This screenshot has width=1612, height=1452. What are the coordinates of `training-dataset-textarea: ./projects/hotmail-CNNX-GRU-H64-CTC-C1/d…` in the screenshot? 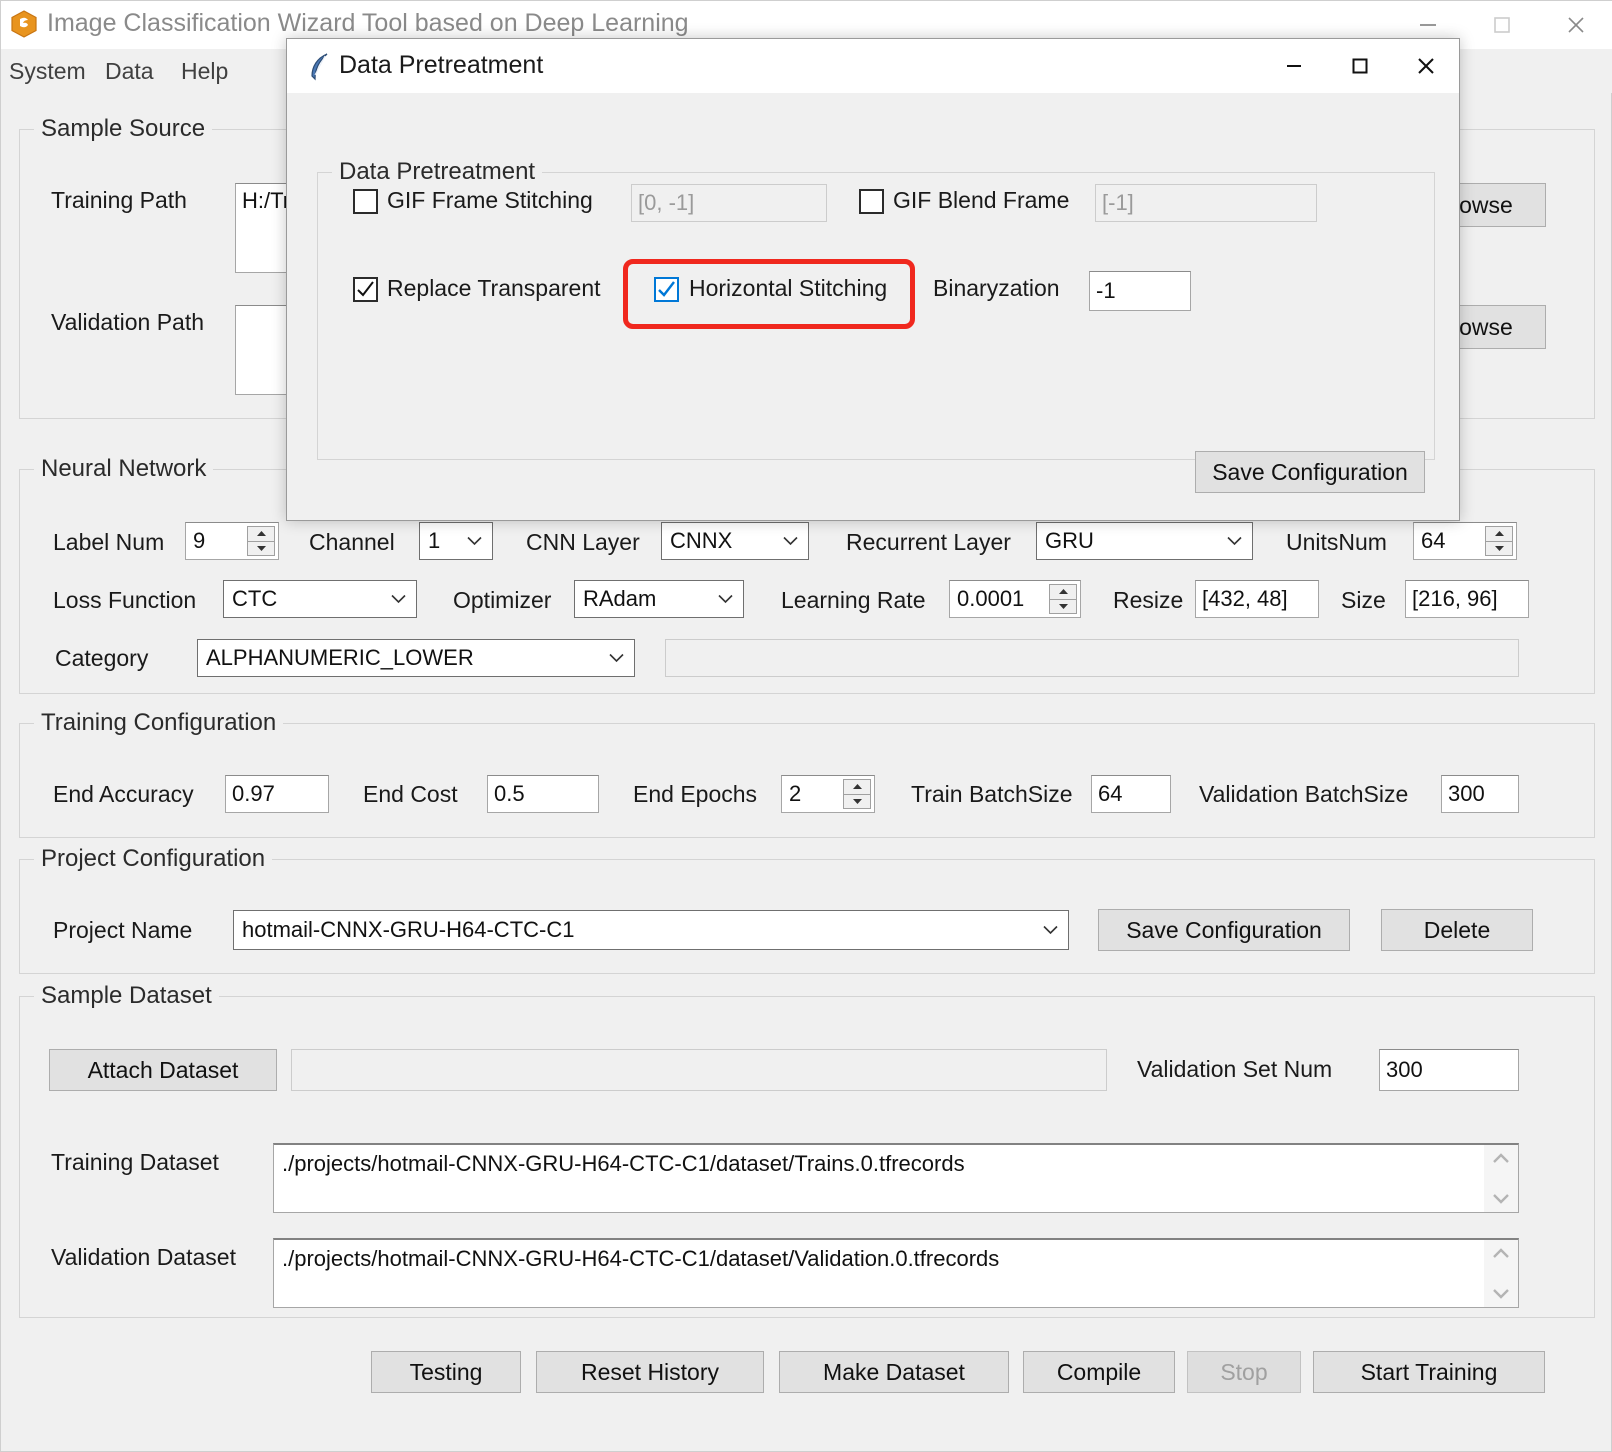 It's located at (896, 1178).